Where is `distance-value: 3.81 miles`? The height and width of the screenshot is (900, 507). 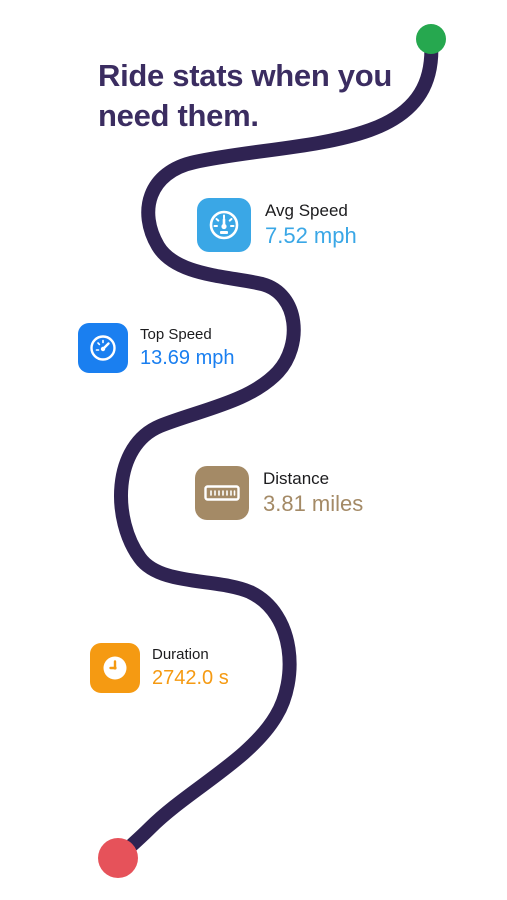
distance-value: 3.81 miles is located at coordinates (313, 503).